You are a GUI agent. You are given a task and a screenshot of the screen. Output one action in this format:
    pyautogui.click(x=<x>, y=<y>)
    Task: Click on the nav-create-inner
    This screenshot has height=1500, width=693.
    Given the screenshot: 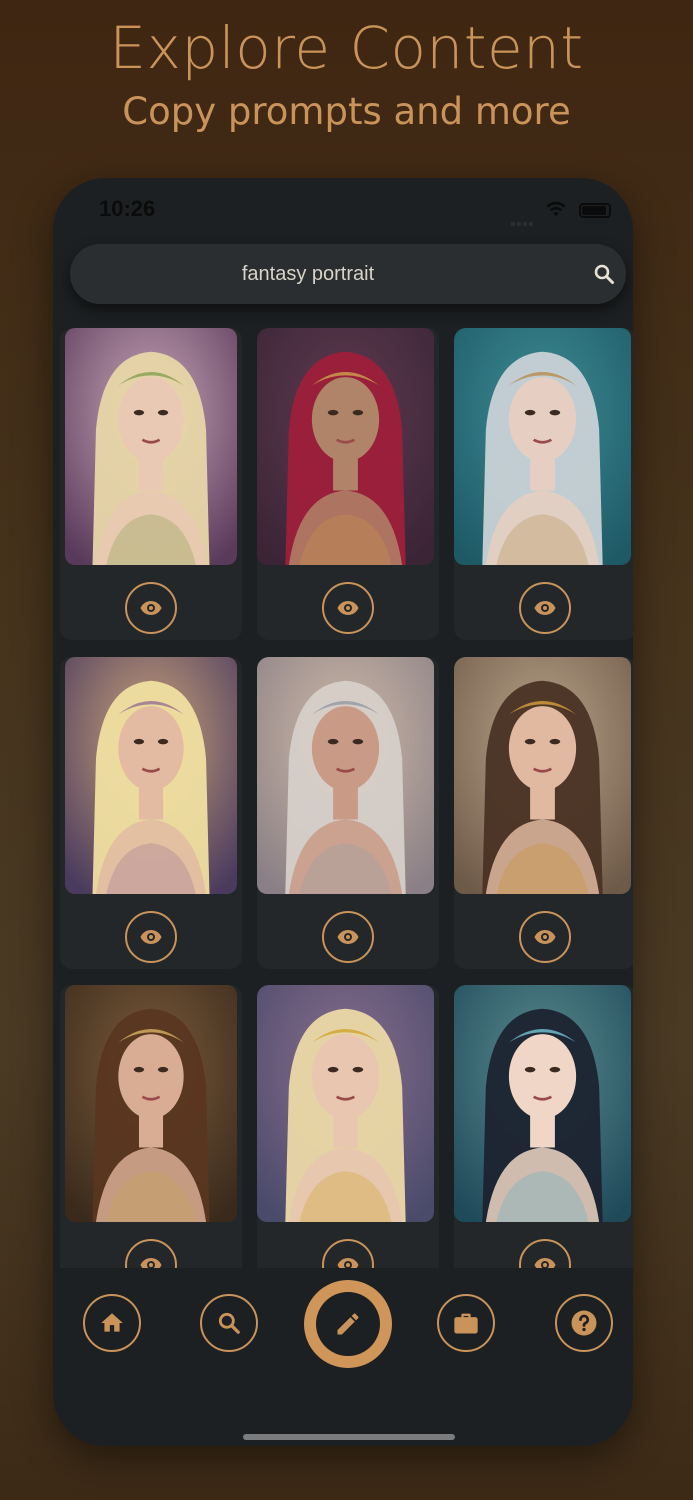 What is the action you would take?
    pyautogui.click(x=348, y=1324)
    